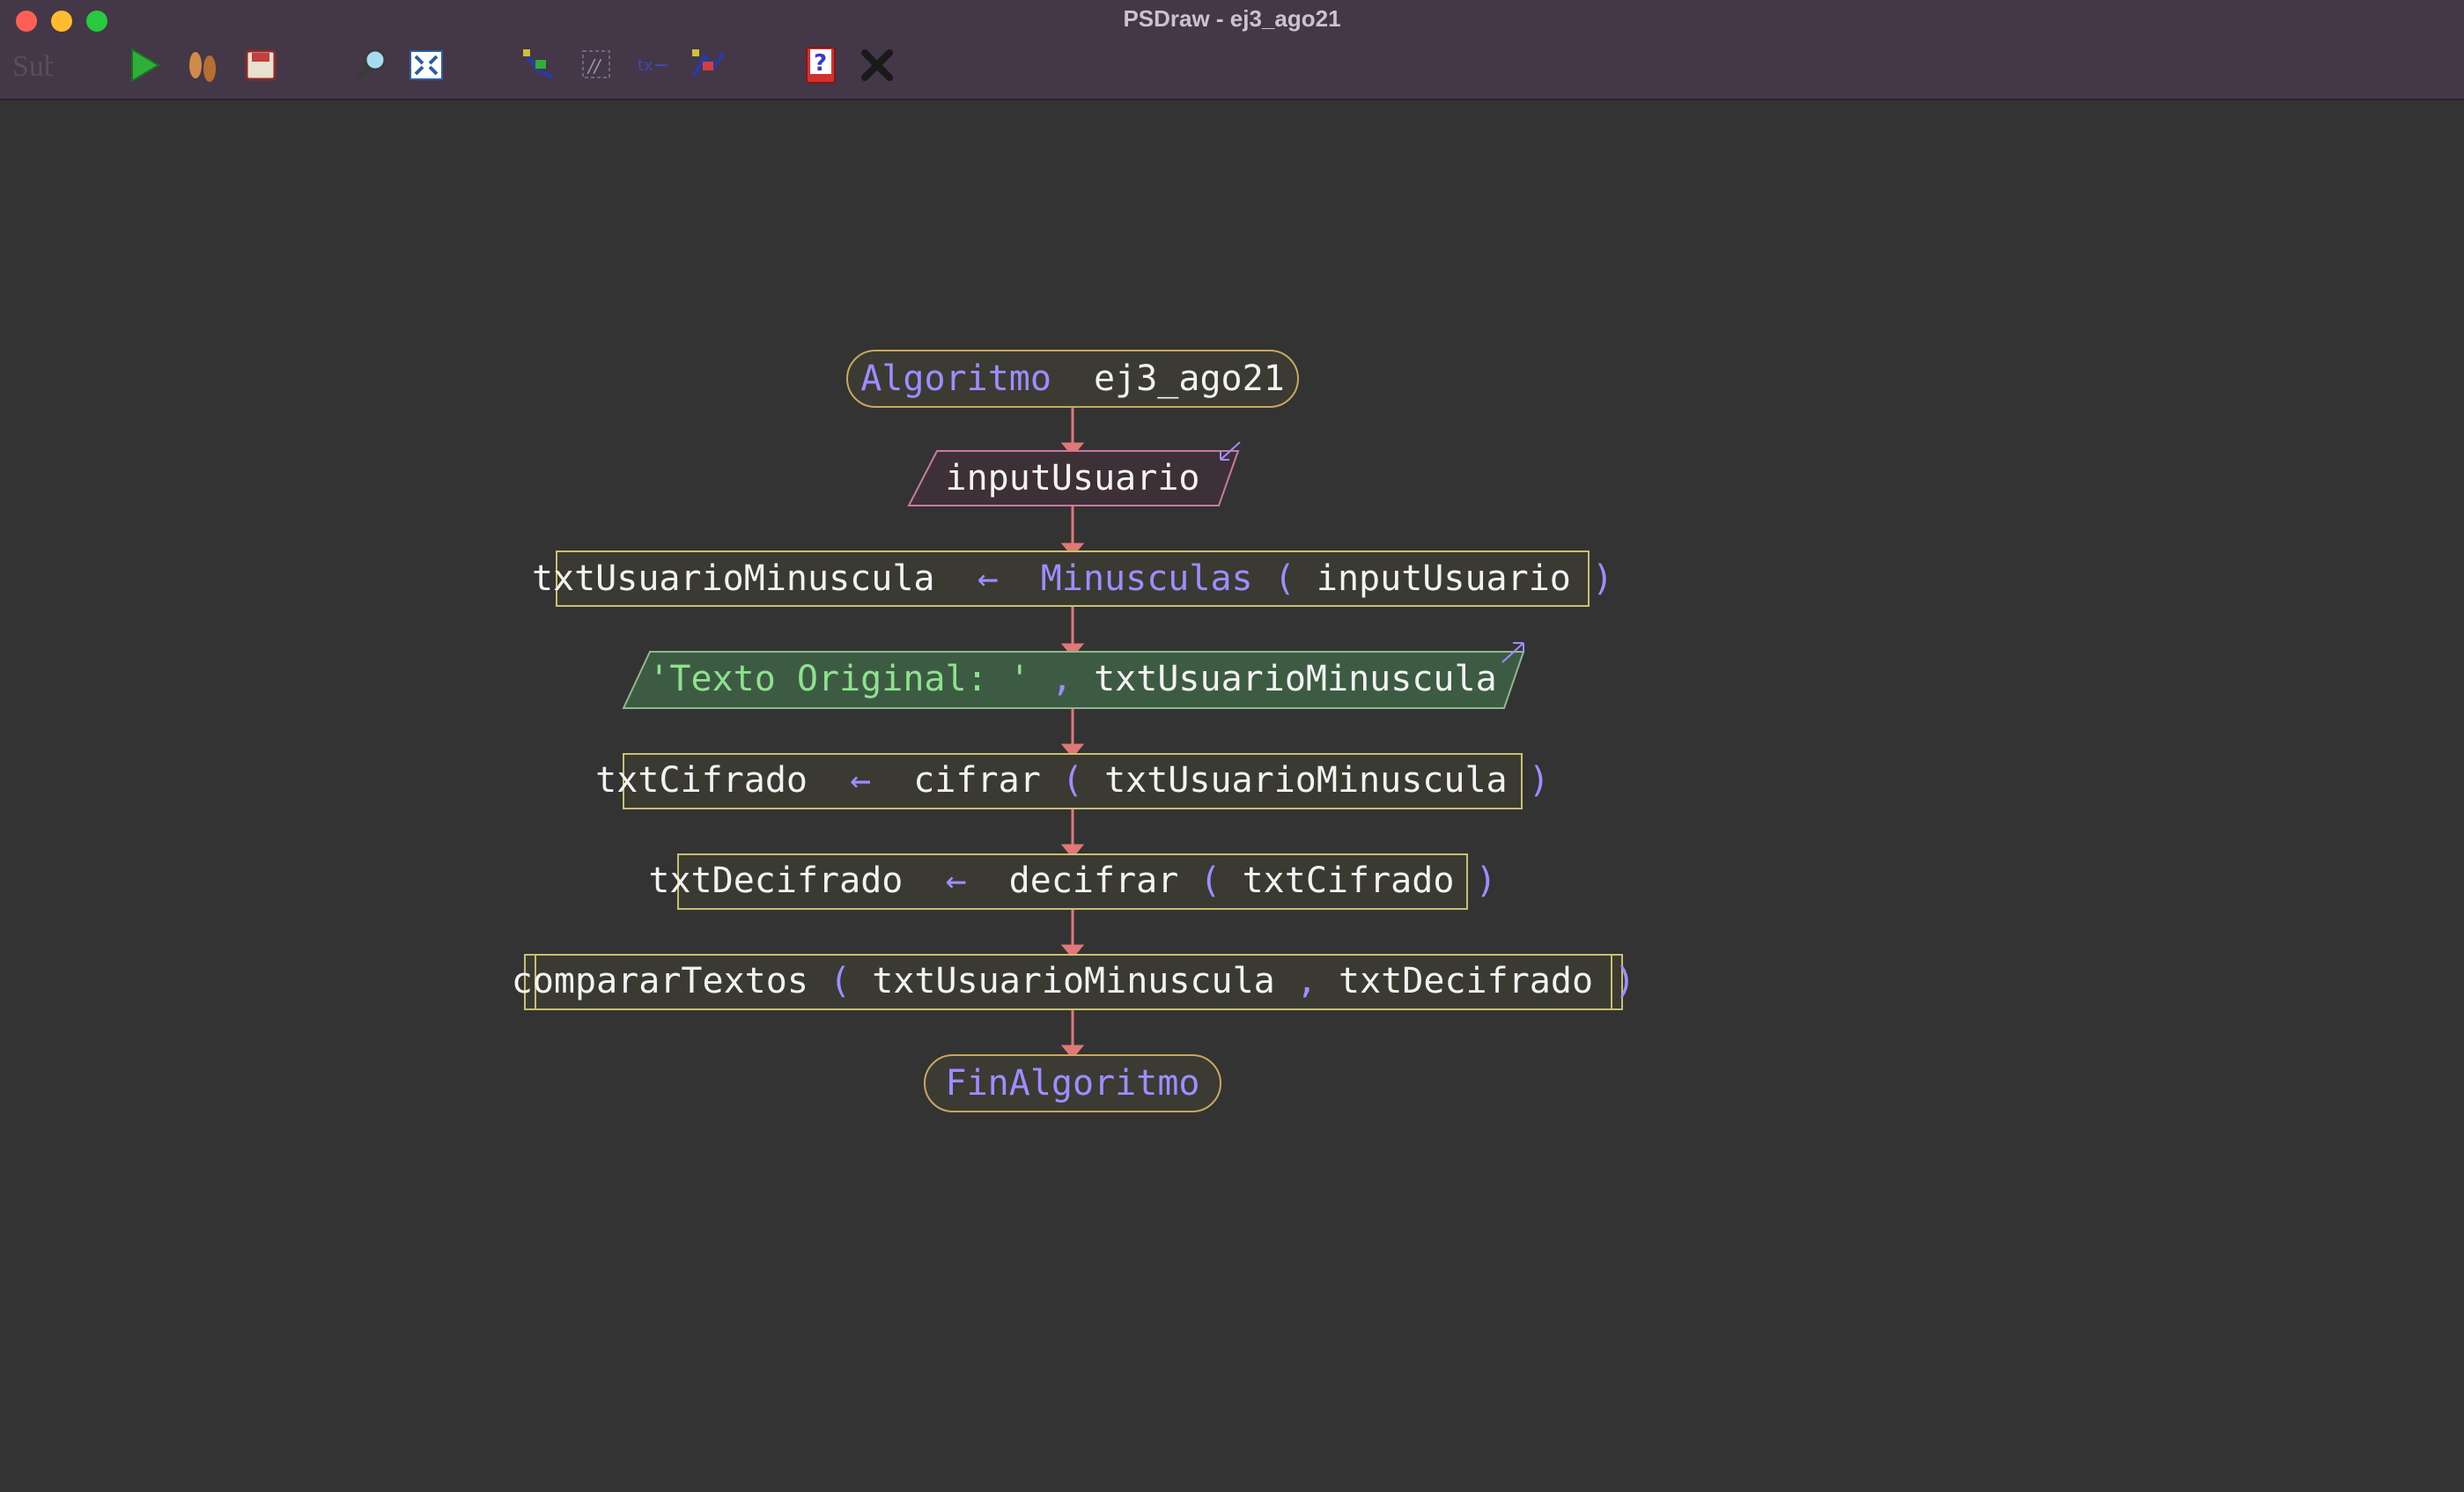 The image size is (2464, 1492). I want to click on save-button, so click(261, 65).